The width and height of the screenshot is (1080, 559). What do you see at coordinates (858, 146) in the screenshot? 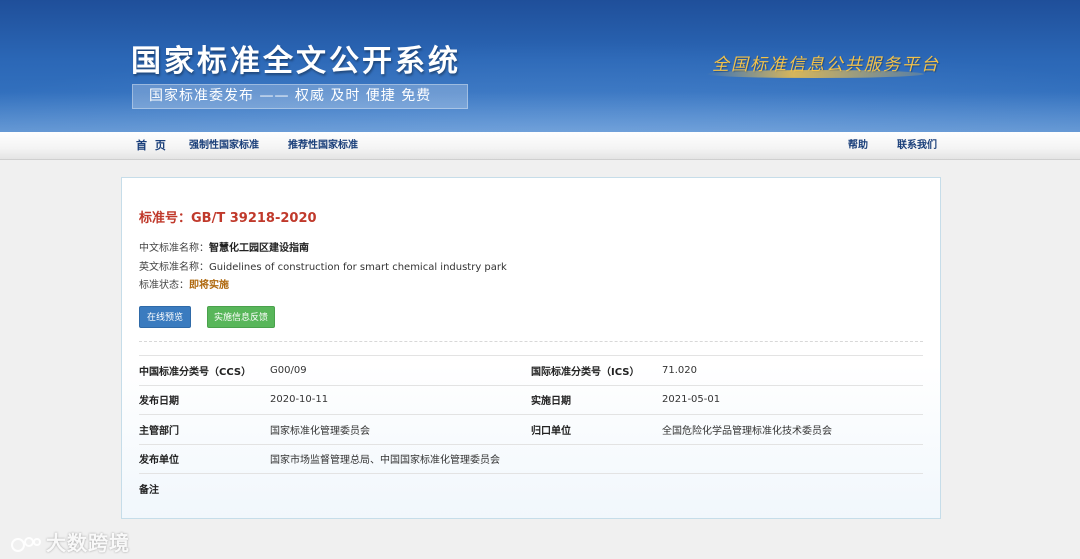
I see `nav-help-link: 帮助` at bounding box center [858, 146].